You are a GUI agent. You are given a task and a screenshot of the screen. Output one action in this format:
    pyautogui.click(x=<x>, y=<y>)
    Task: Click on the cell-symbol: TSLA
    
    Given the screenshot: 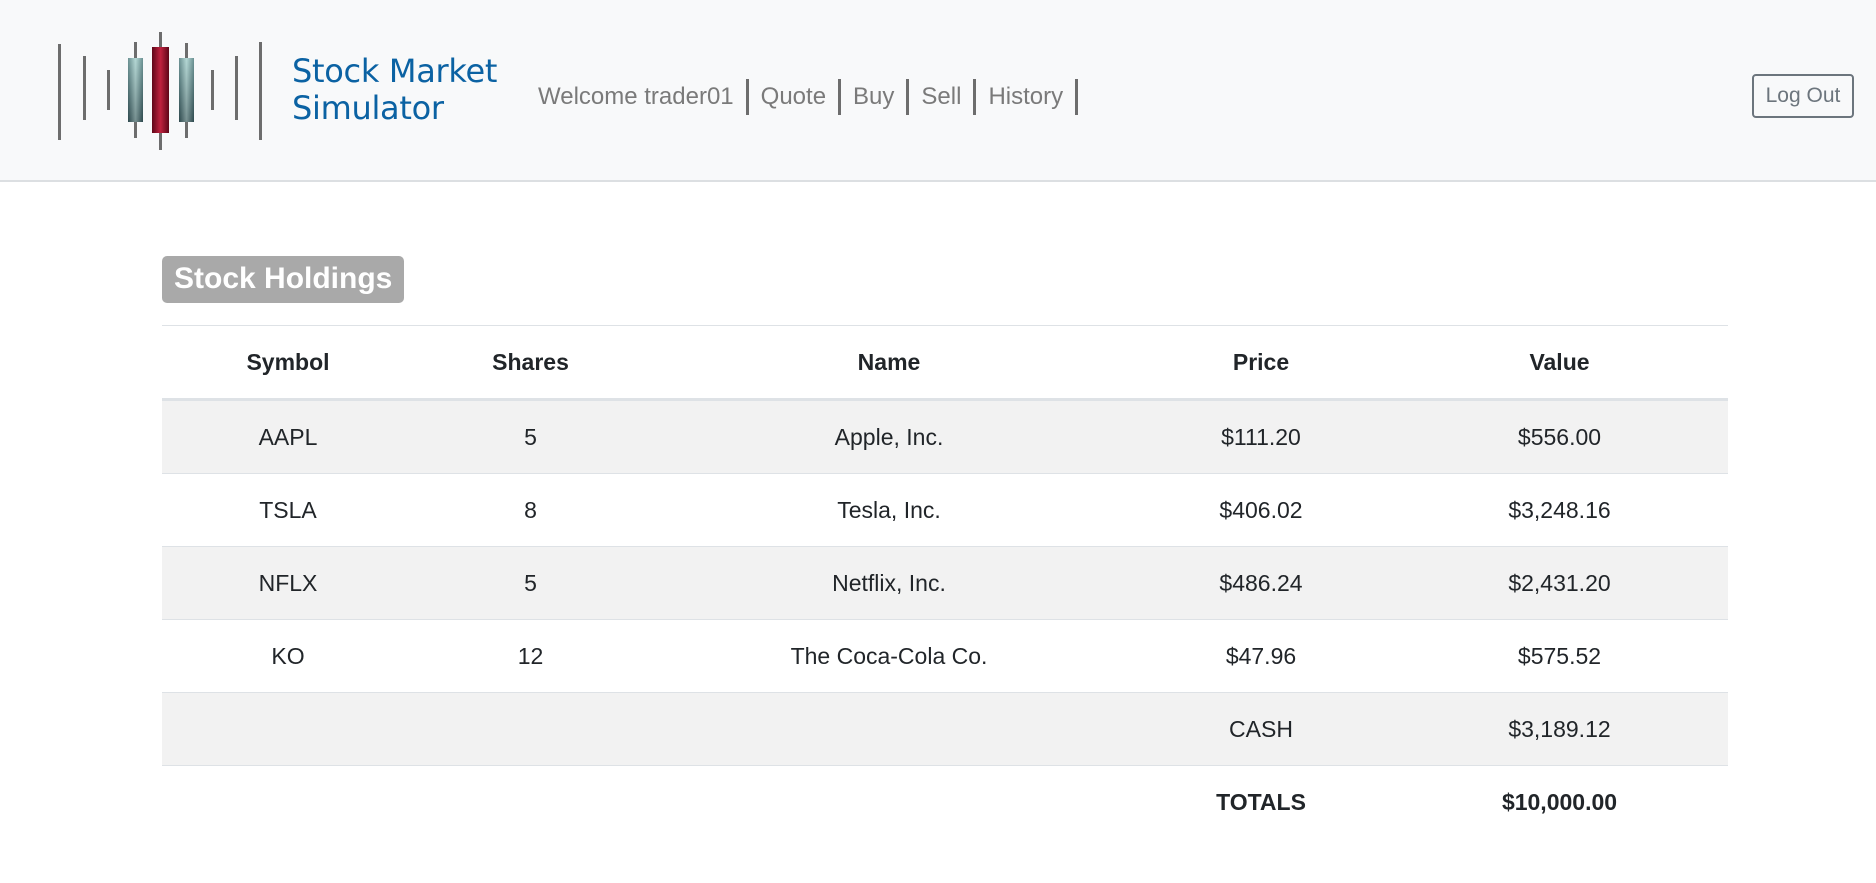 What is the action you would take?
    pyautogui.click(x=288, y=510)
    